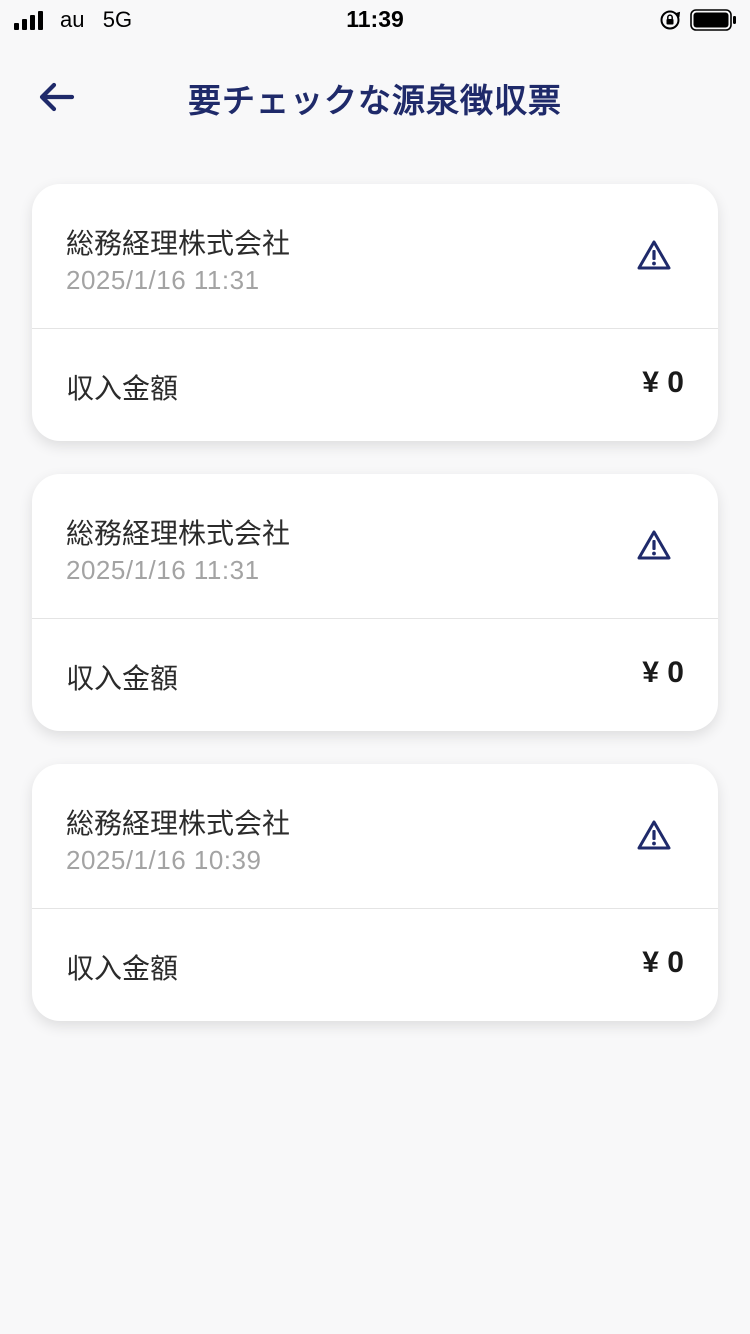 This screenshot has width=750, height=1334. I want to click on status-time: 11:39, so click(375, 19).